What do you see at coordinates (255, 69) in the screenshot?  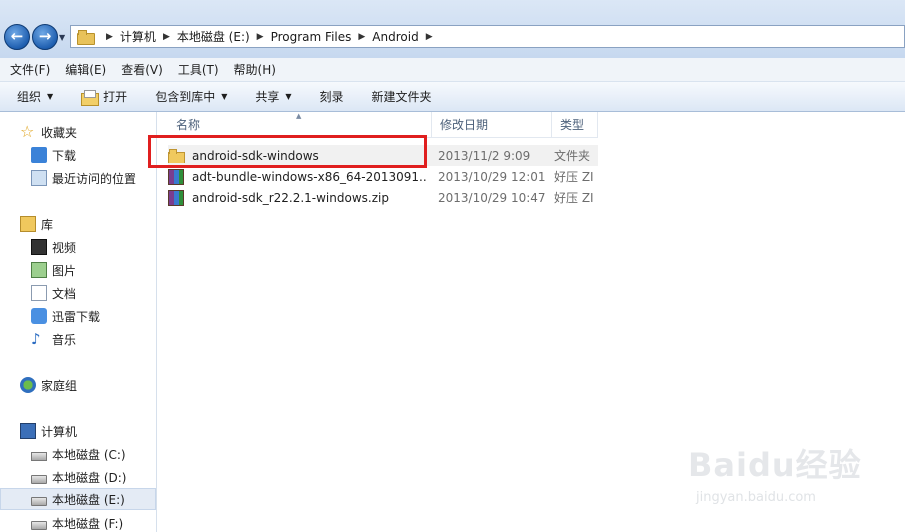 I see `menu-help: 帮助(H)` at bounding box center [255, 69].